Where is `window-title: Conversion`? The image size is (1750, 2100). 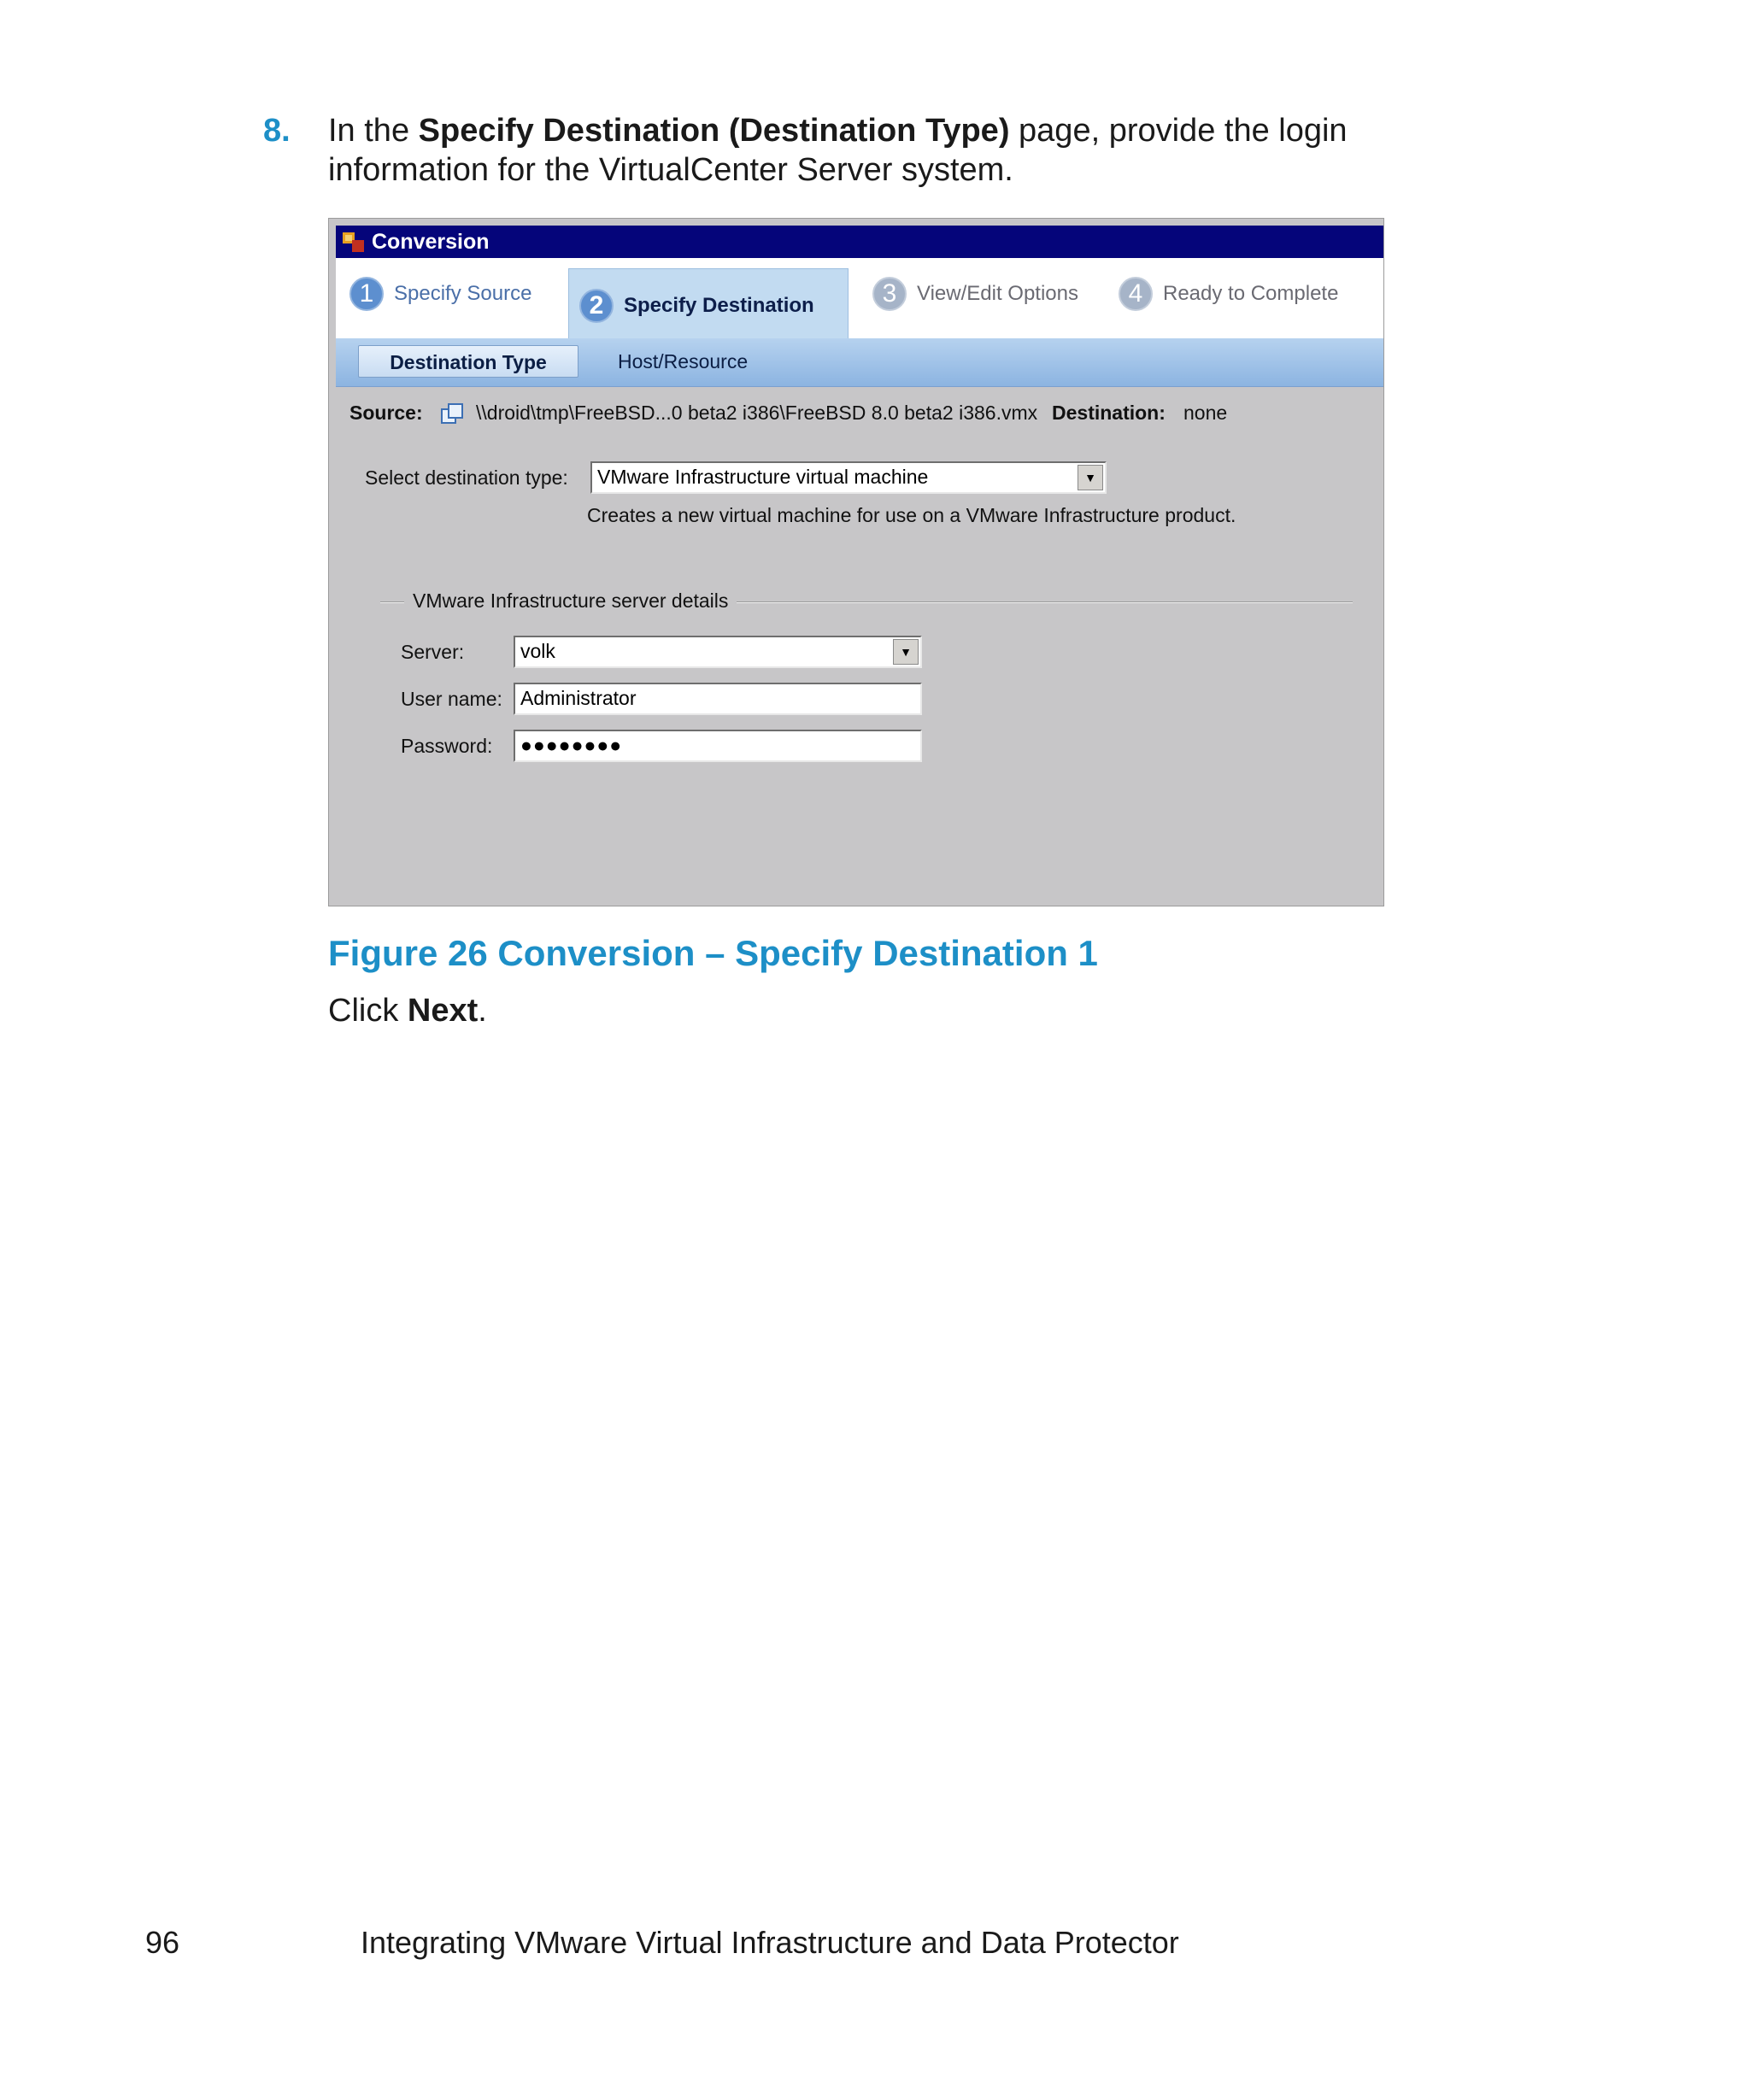
window-title: Conversion is located at coordinates (431, 242).